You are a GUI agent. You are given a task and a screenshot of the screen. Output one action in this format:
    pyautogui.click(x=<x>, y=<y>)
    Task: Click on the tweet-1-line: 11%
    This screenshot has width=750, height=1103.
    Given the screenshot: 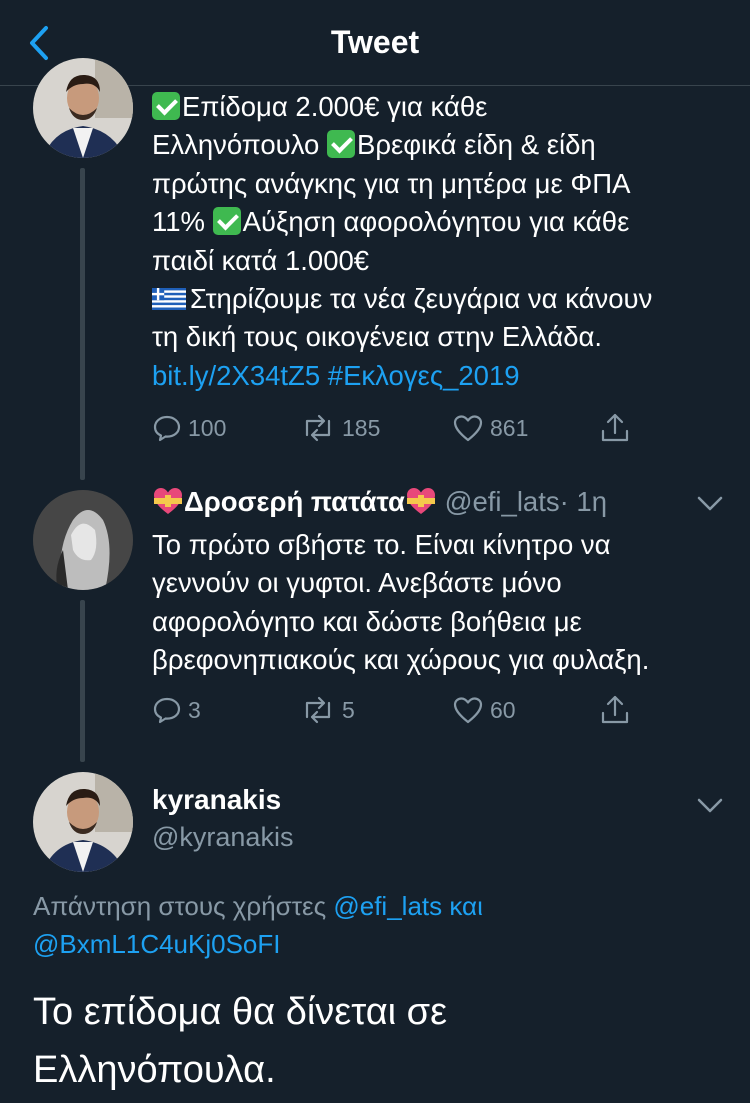 What is the action you would take?
    pyautogui.click(x=178, y=222)
    